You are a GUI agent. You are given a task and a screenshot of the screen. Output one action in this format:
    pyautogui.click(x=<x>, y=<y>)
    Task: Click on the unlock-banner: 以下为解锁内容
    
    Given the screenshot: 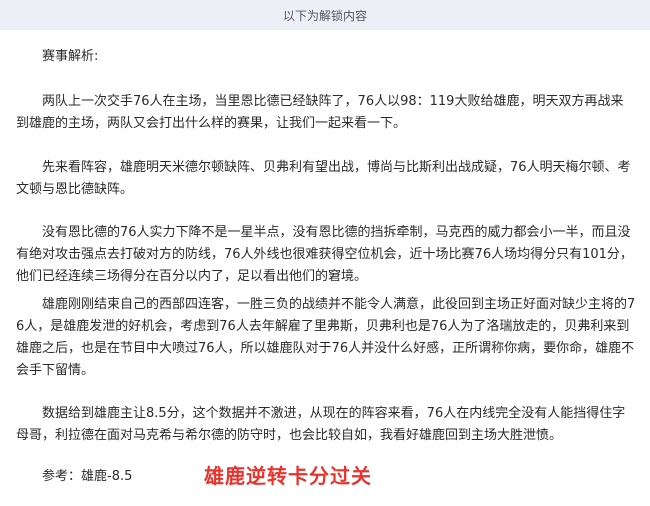 What is the action you would take?
    pyautogui.click(x=325, y=15)
    